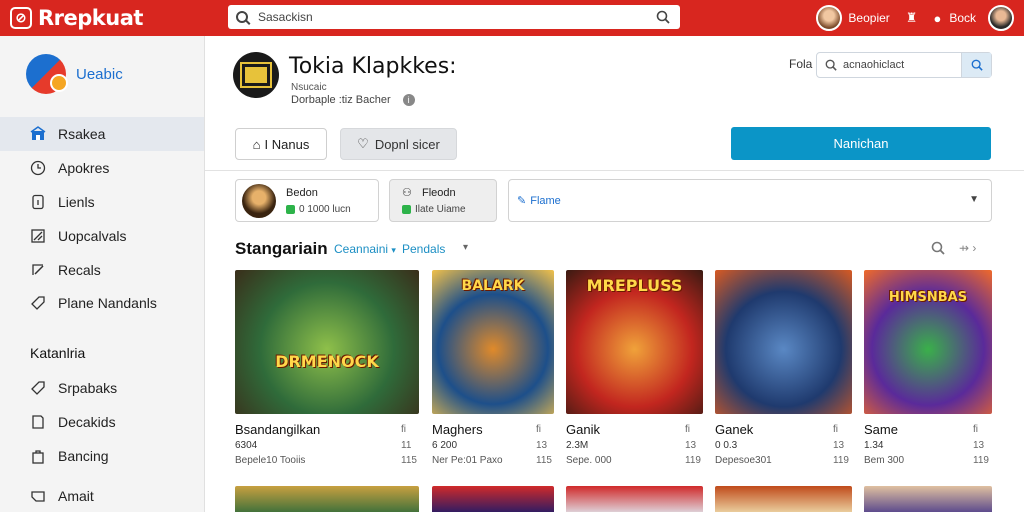  I want to click on developer-avatar, so click(256, 75).